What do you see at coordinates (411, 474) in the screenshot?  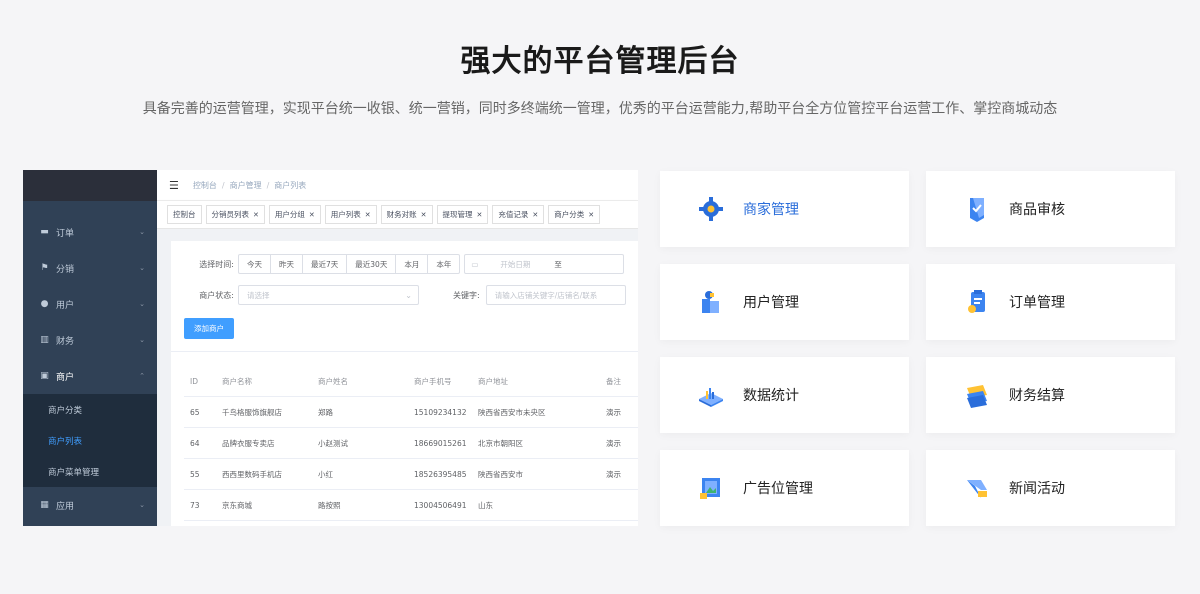 I see `table-row: 55 西西里数码手机店 小红 18526395485 陕西省西安市 演示` at bounding box center [411, 474].